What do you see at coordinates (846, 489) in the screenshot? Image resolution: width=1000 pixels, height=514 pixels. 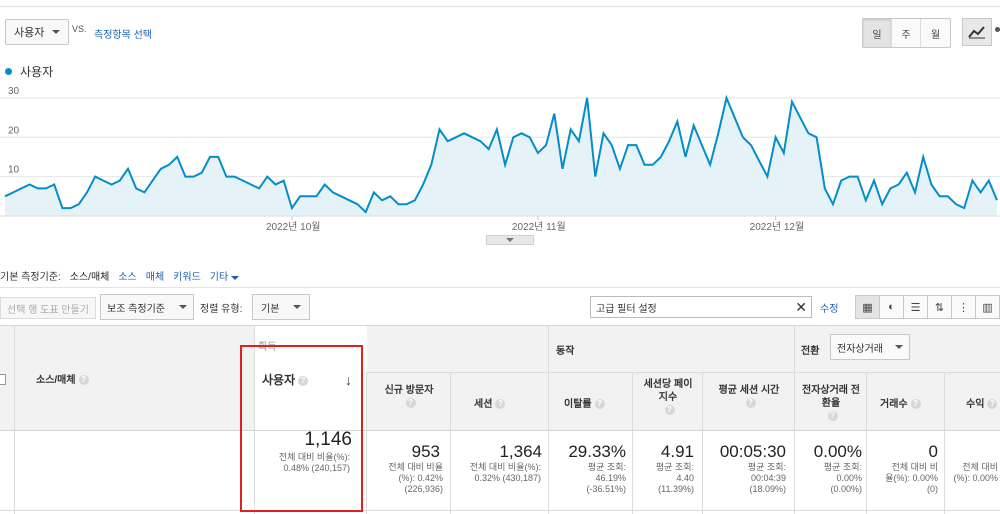 I see `ecr-avg-line3: (0.00%)` at bounding box center [846, 489].